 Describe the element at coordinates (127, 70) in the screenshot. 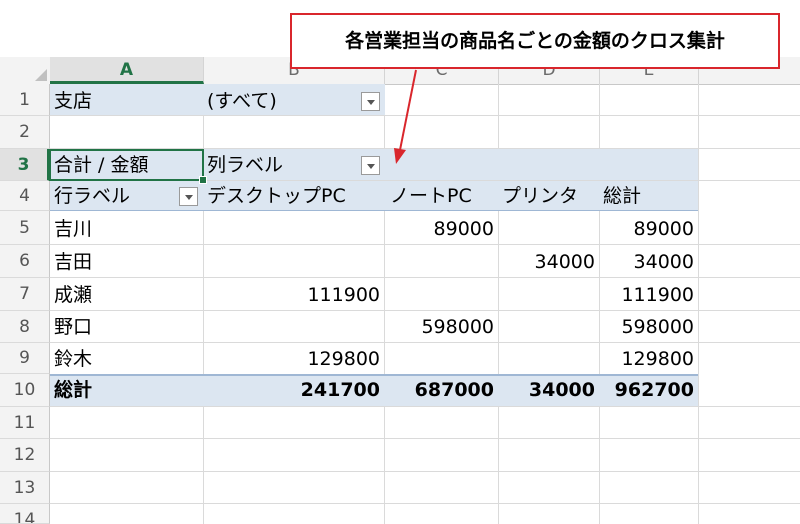

I see `column-header-a: A` at that location.